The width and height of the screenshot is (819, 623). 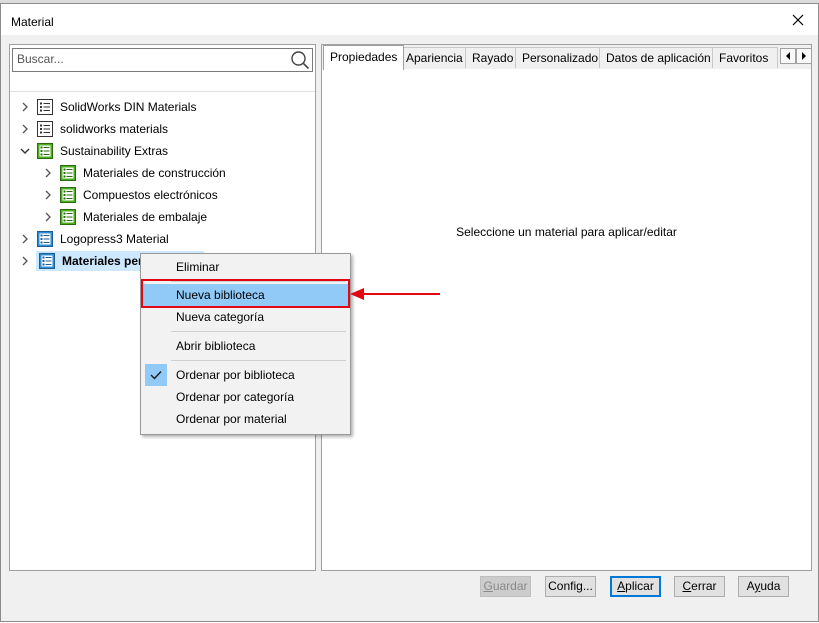 I want to click on menu-item-abrir-biblioteca: Abrir biblioteca, so click(x=245, y=346).